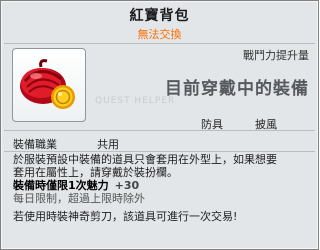 Image resolution: width=320 pixels, height=250 pixels. What do you see at coordinates (276, 55) in the screenshot?
I see `combat-power-label: 戰鬥力提升量` at bounding box center [276, 55].